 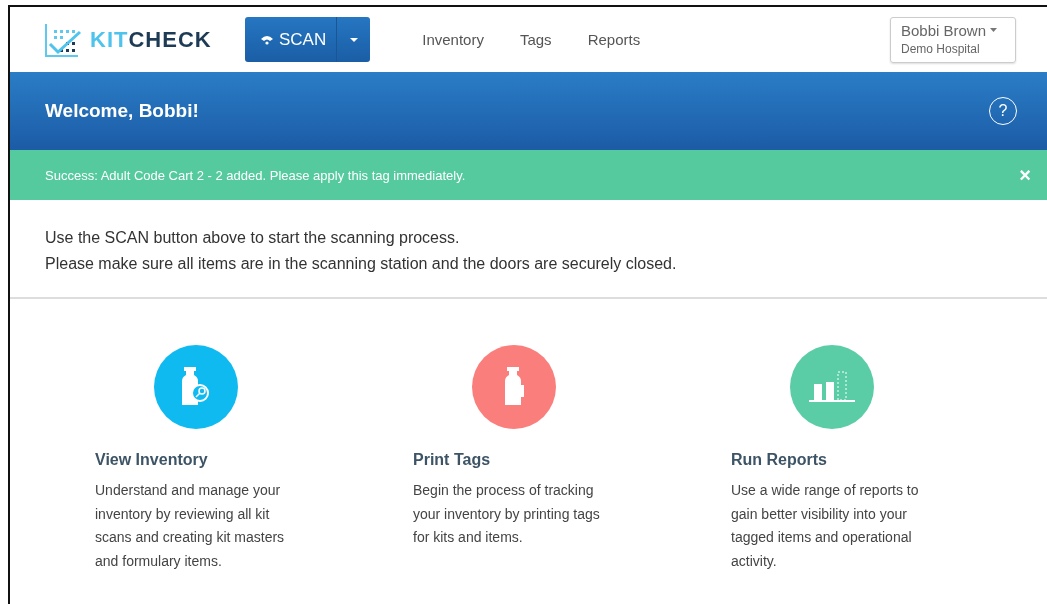 What do you see at coordinates (64, 39) in the screenshot?
I see `logo-icon` at bounding box center [64, 39].